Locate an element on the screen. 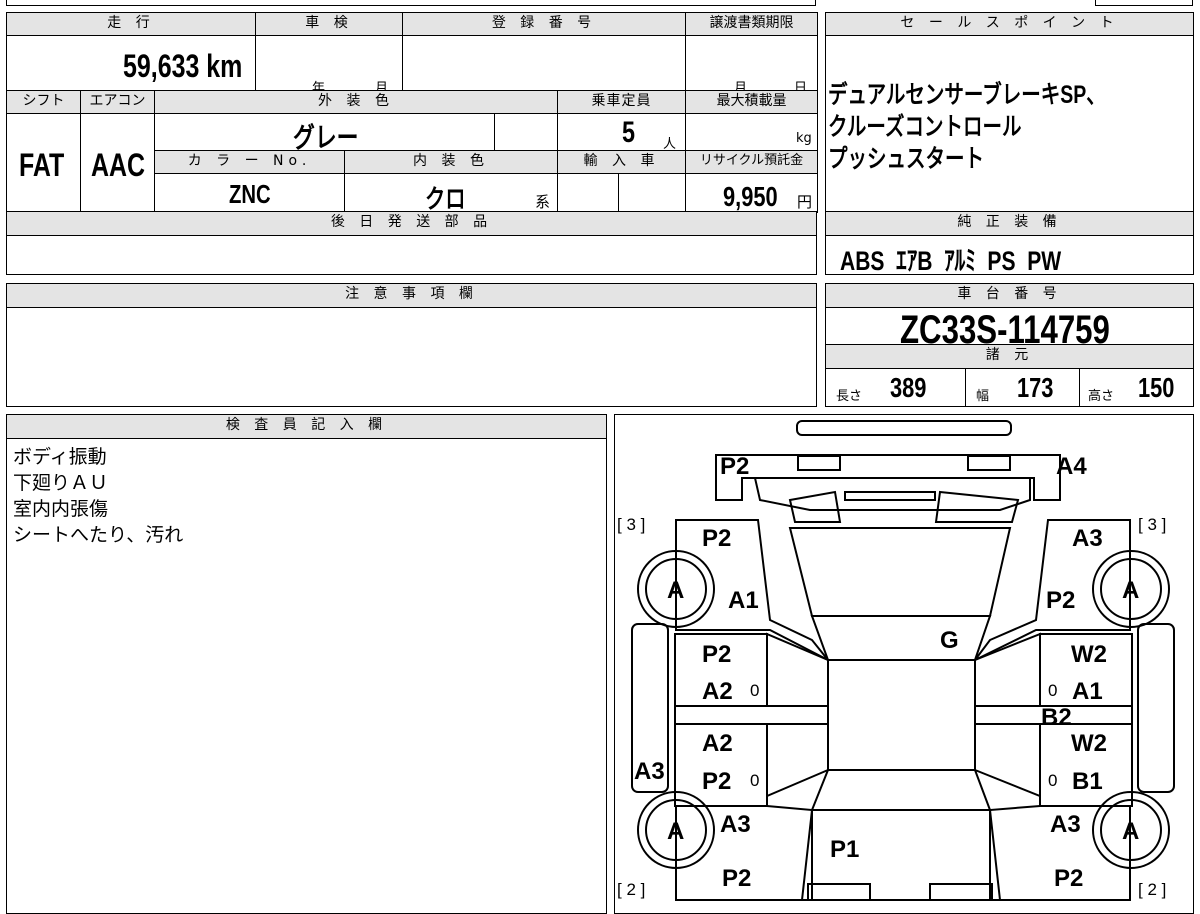  sales-points-list: デュアルセンサーブレーキSP、 クルーズコントロール プッシュスタート is located at coordinates (1006, 127).